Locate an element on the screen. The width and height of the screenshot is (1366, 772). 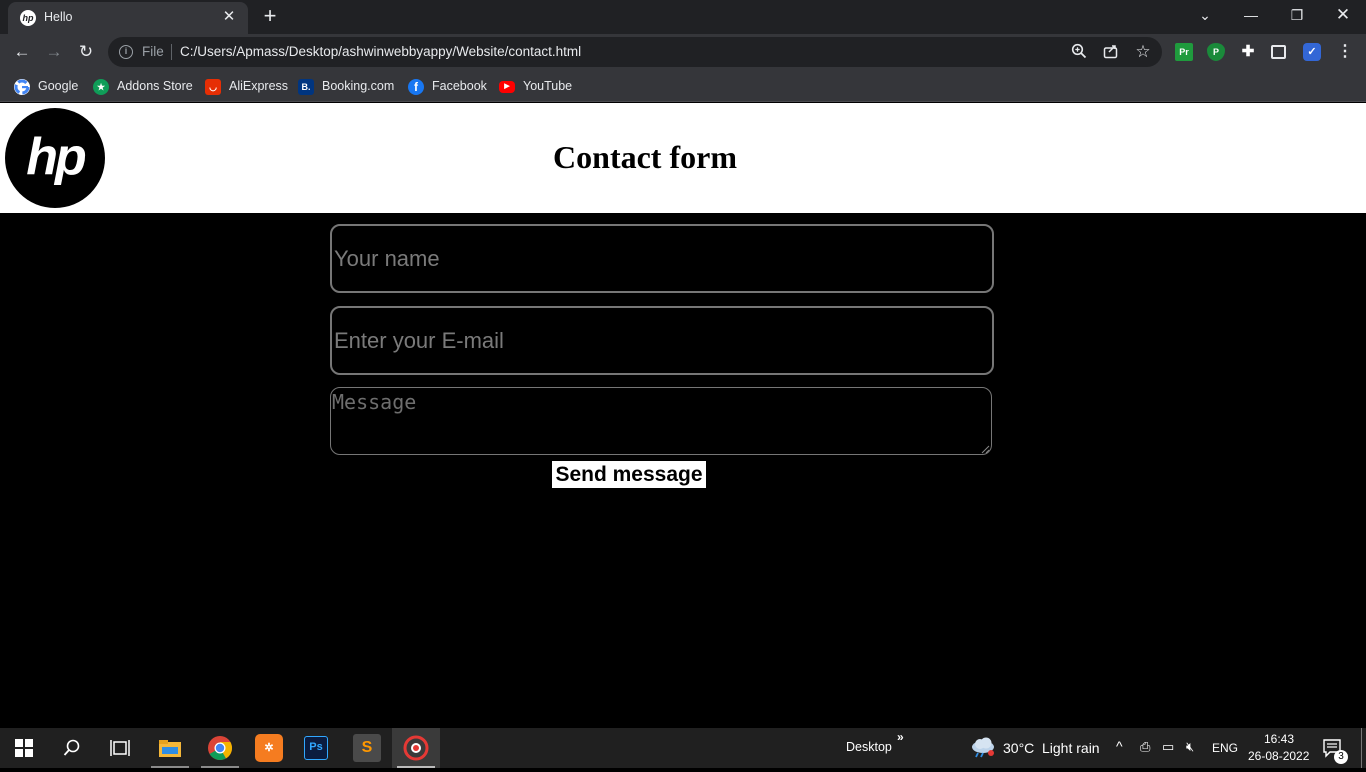
search-icon is located at coordinates (72, 748).